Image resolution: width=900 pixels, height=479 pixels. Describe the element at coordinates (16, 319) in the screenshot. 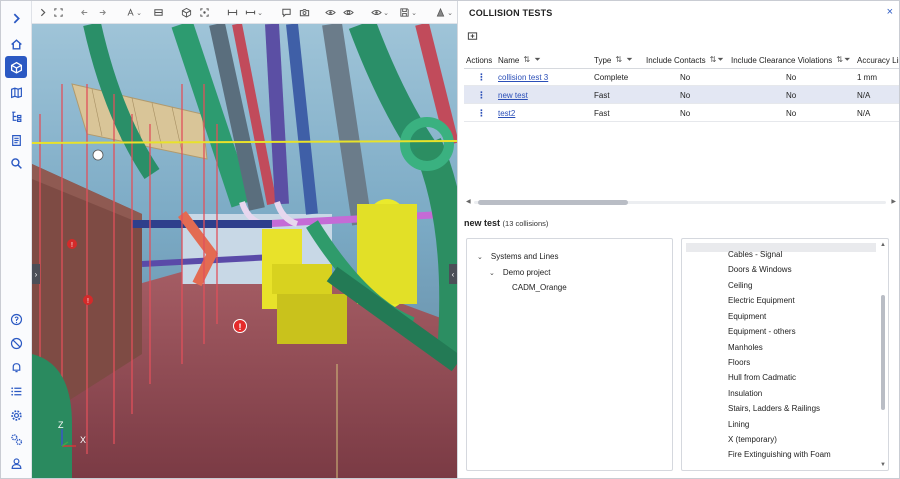

I see `help-icon` at that location.